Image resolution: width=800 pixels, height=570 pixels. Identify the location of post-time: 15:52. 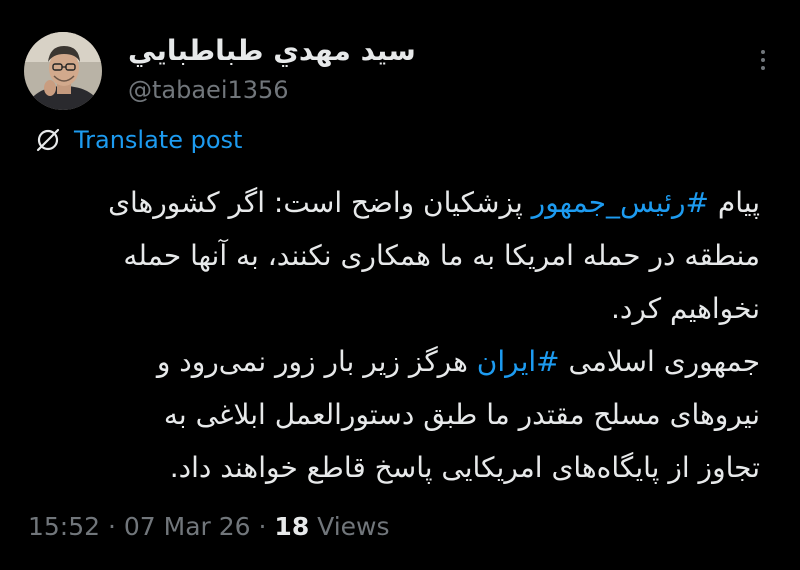
(64, 526).